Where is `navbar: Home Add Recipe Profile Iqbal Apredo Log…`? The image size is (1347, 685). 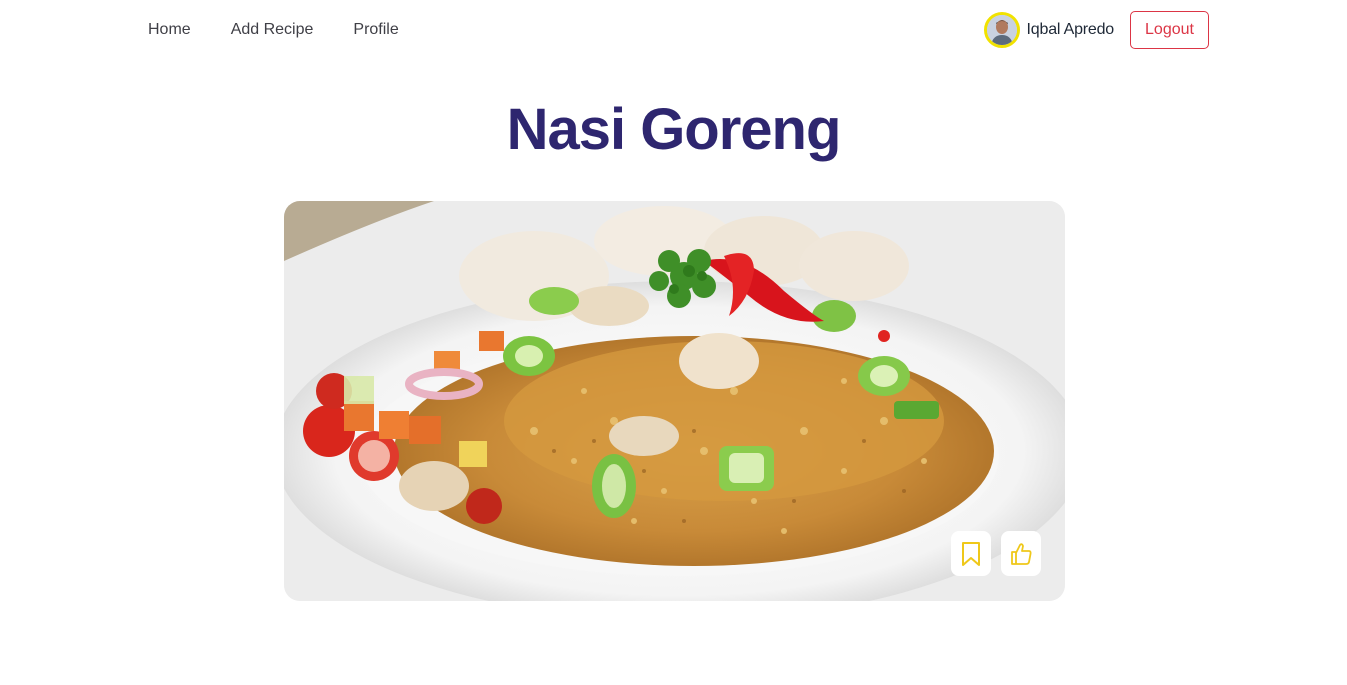
navbar: Home Add Recipe Profile Iqbal Apredo Log… is located at coordinates (673, 31).